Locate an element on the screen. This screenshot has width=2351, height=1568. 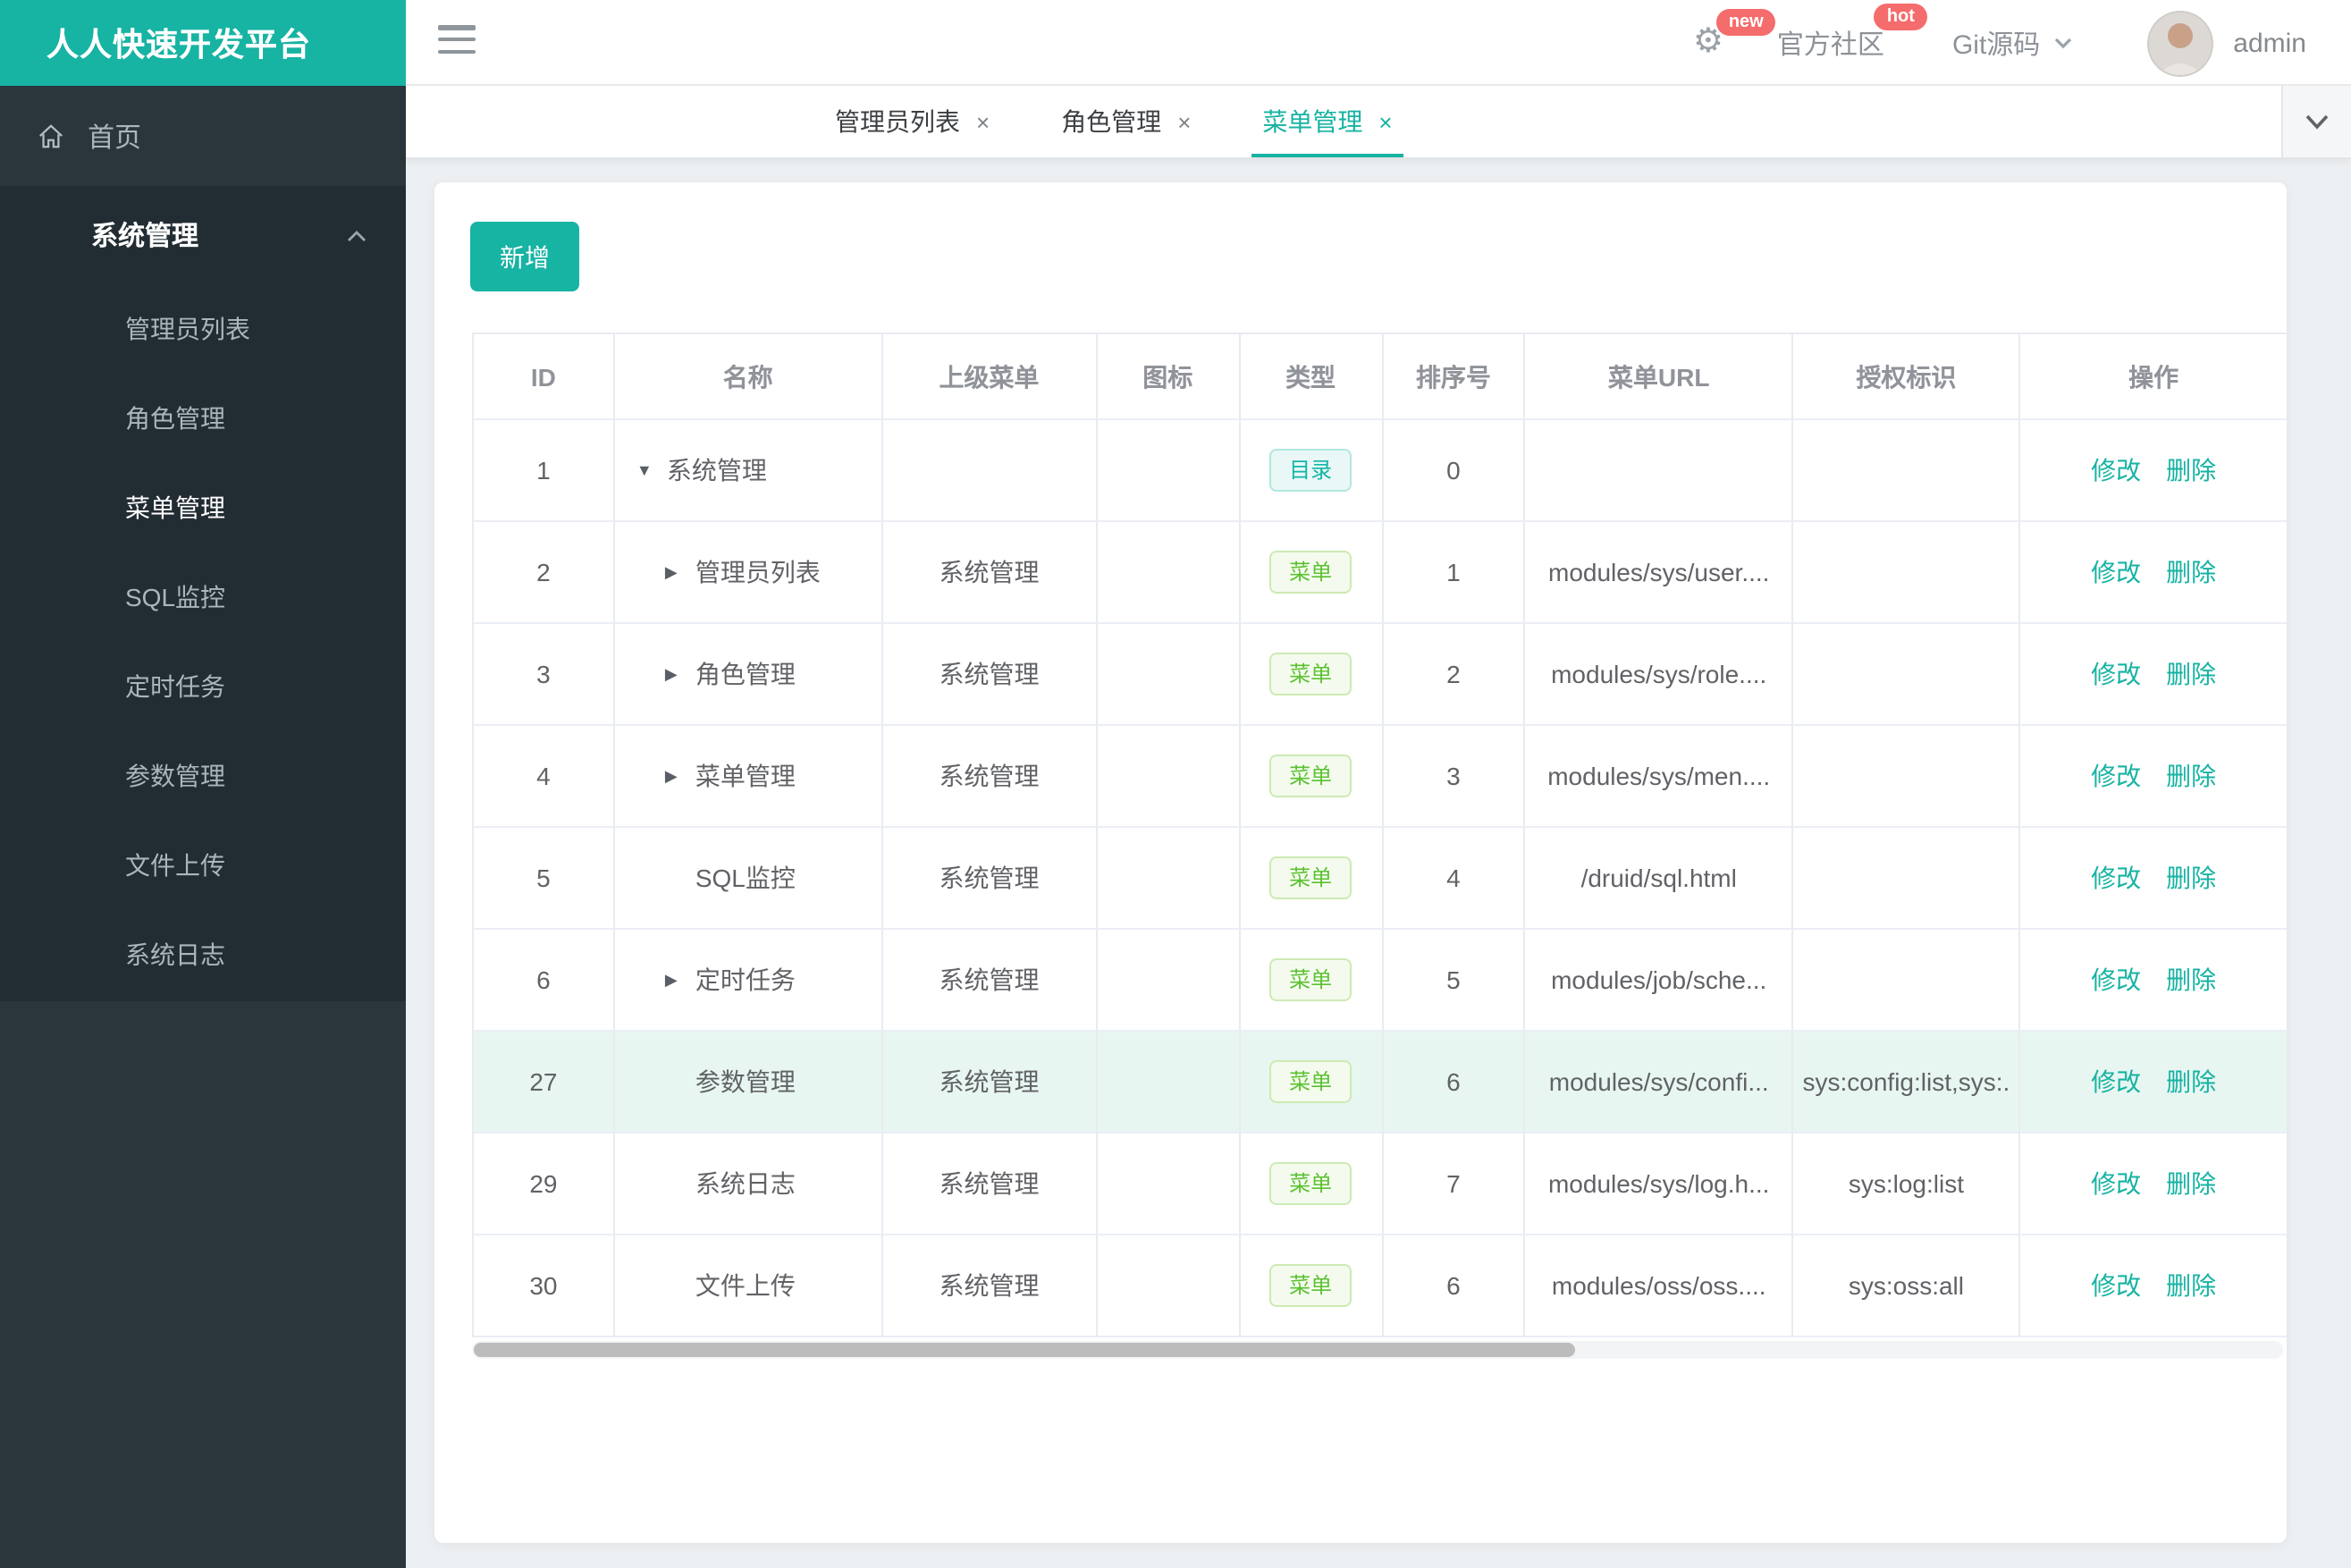
sidebar-item-file-upload: 文件上传 is located at coordinates (203, 865).